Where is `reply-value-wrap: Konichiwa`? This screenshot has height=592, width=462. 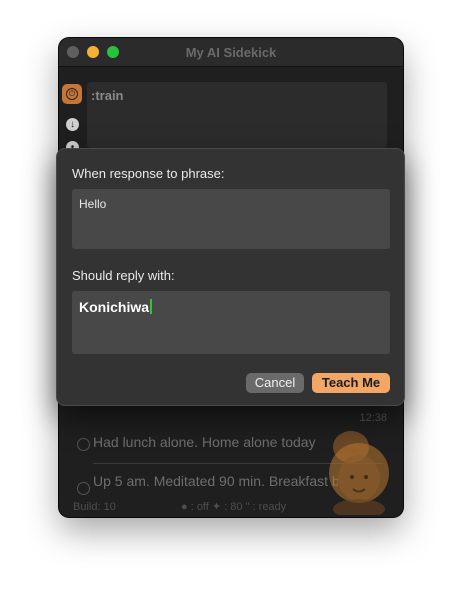 reply-value-wrap: Konichiwa is located at coordinates (116, 307).